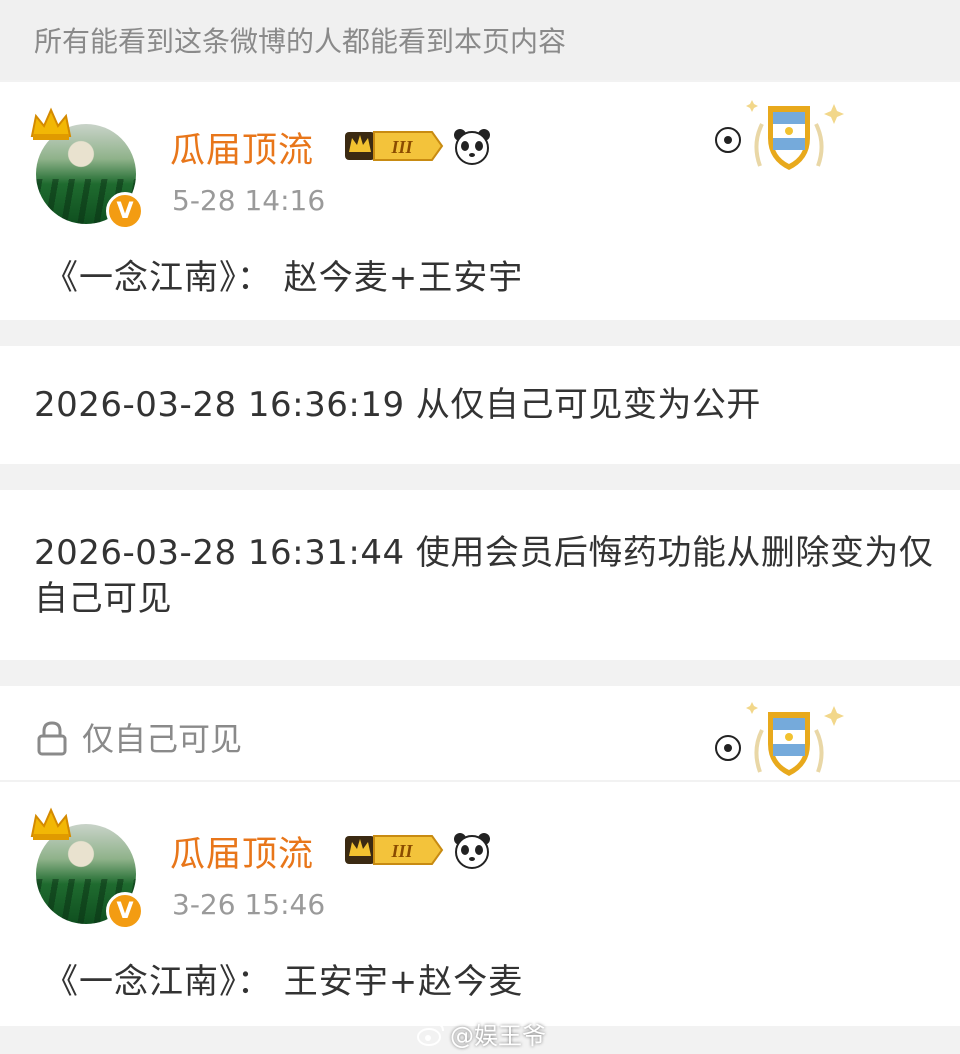 The image size is (960, 1054). Describe the element at coordinates (484, 576) in the screenshot. I see `history-log-text: 2026-03-28 16:31:44 使用会员后悔药功能从删除变为仅自己可见` at that location.